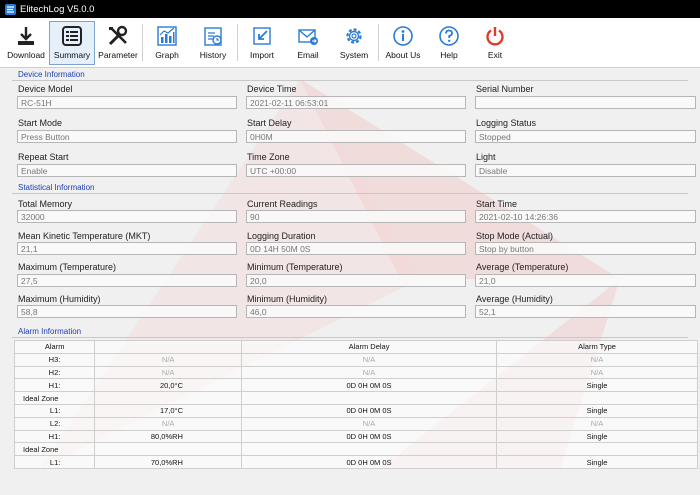 This screenshot has width=700, height=495. What do you see at coordinates (585, 102) in the screenshot?
I see `serial-number-field` at bounding box center [585, 102].